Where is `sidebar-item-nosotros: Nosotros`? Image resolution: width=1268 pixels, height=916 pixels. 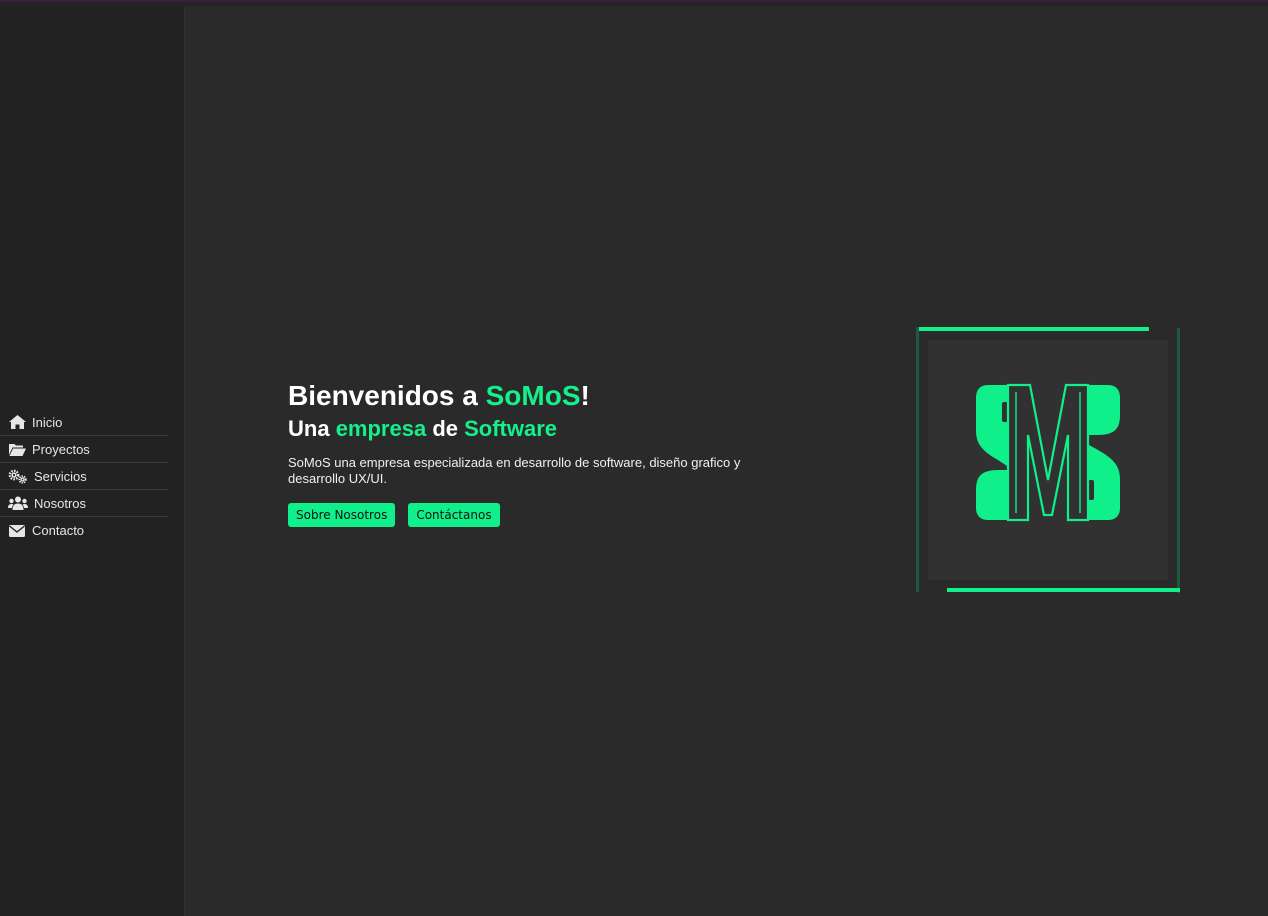 sidebar-item-nosotros: Nosotros is located at coordinates (84, 503).